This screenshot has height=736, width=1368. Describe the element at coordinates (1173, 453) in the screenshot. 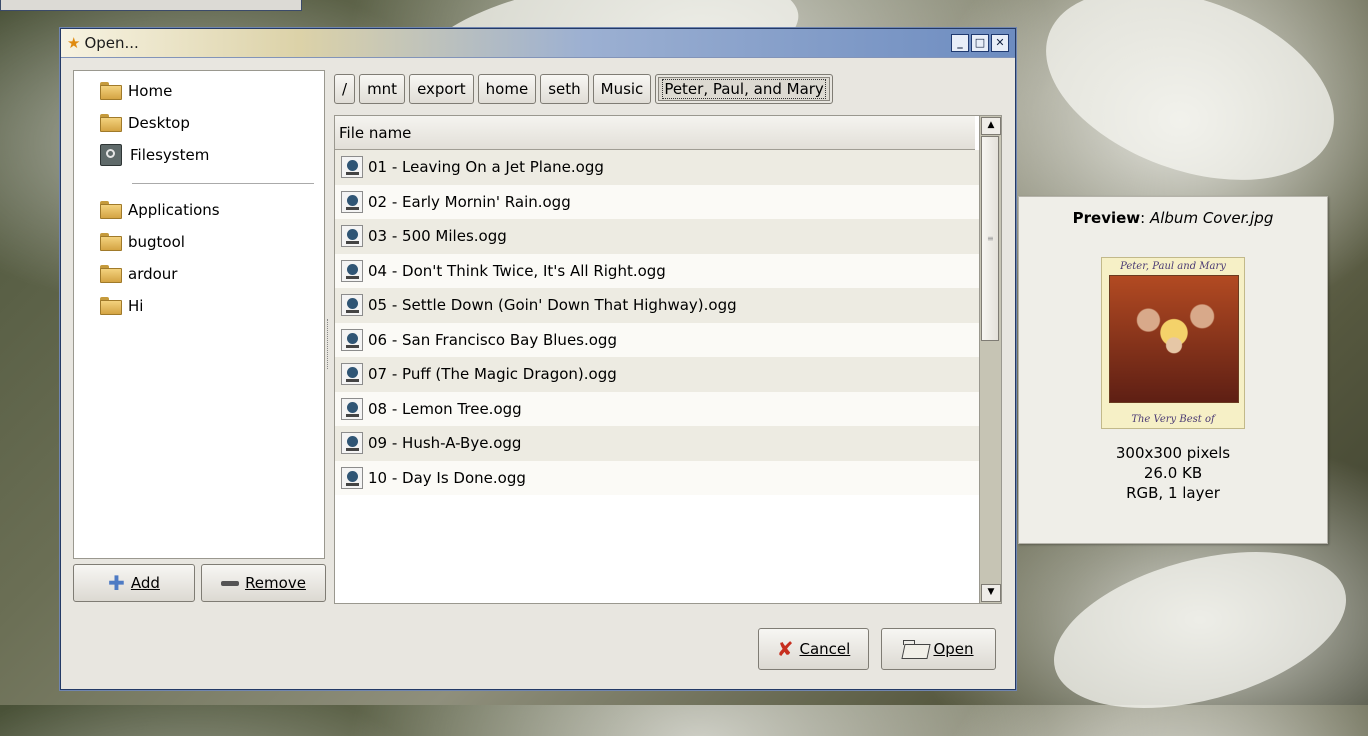

I see `preview-dimensions: 300x300 pixels` at that location.